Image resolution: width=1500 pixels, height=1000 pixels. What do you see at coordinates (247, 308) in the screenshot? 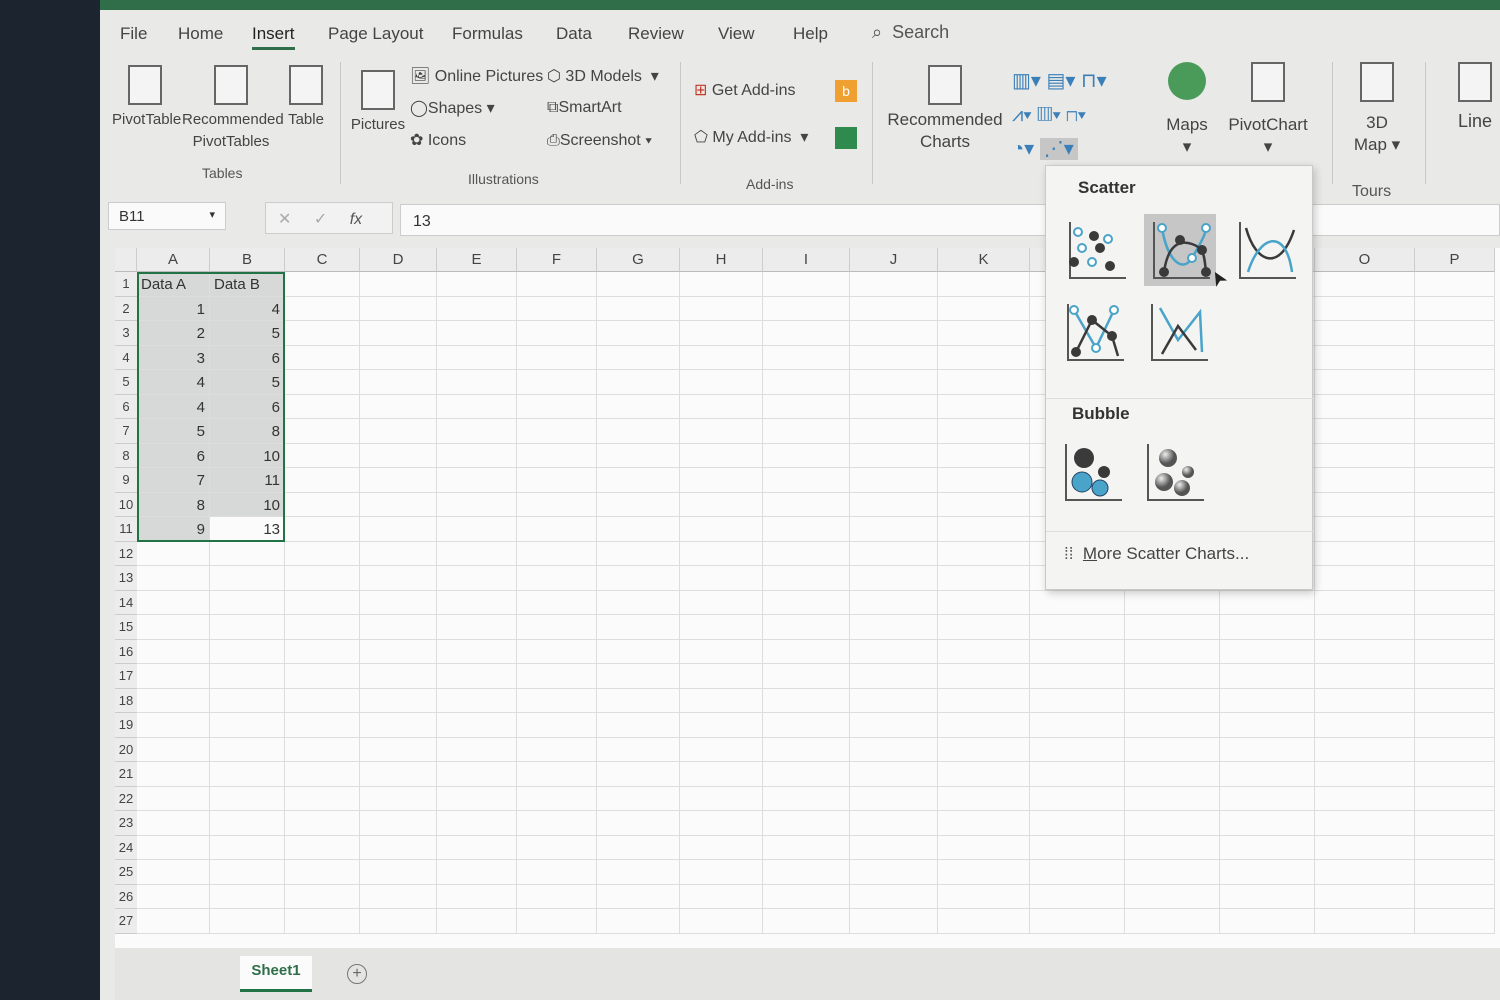
I see `cell-B2: 4` at bounding box center [247, 308].